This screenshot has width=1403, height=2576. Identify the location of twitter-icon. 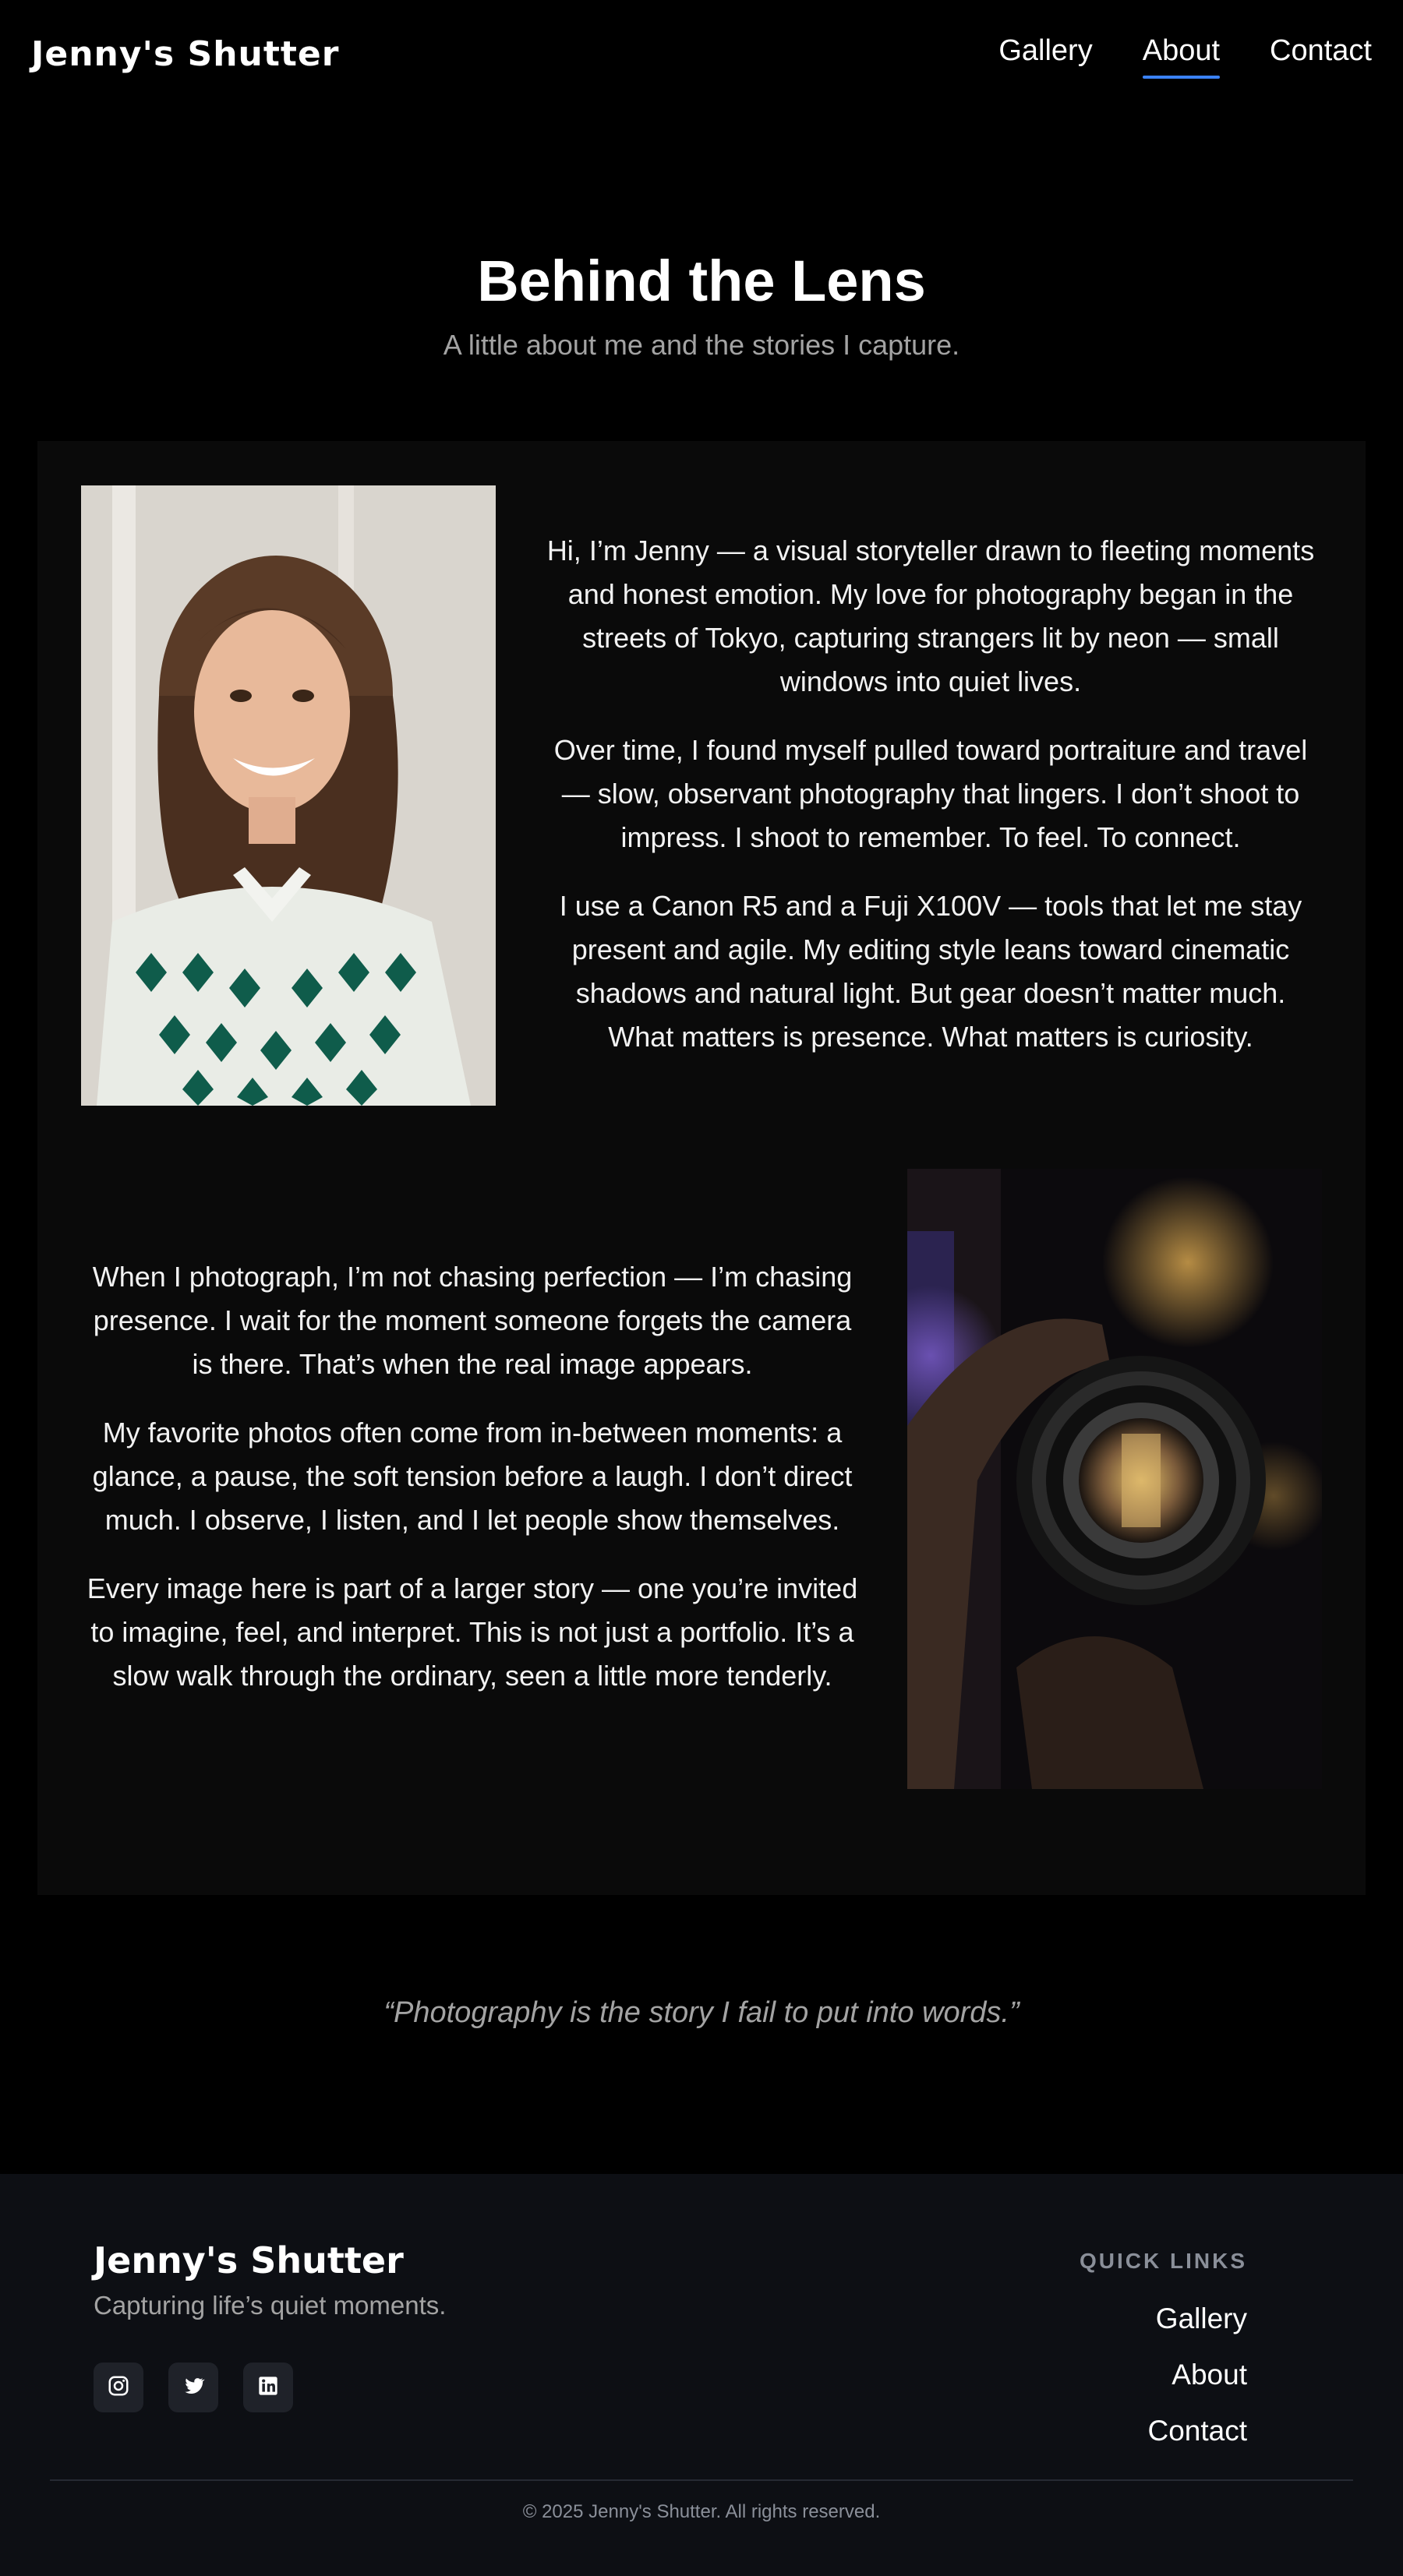
(193, 2387).